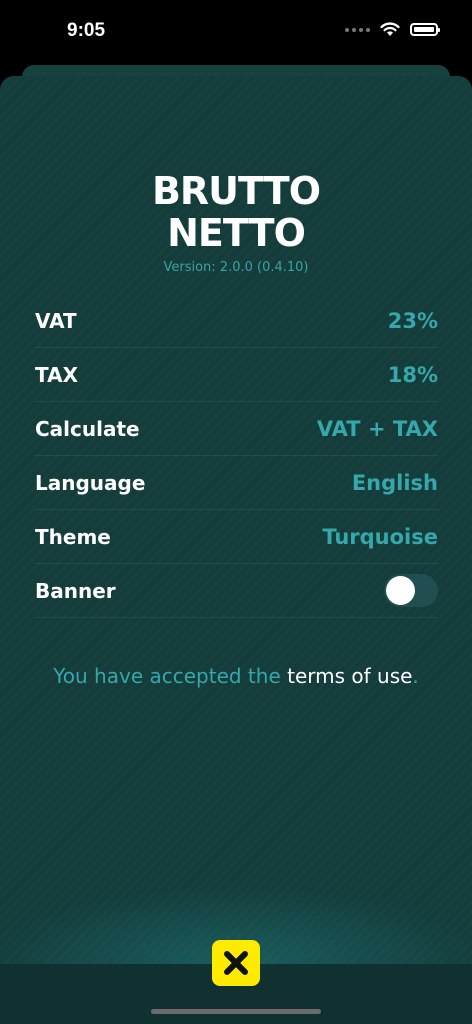 Image resolution: width=472 pixels, height=1024 pixels. I want to click on status-icons, so click(392, 29).